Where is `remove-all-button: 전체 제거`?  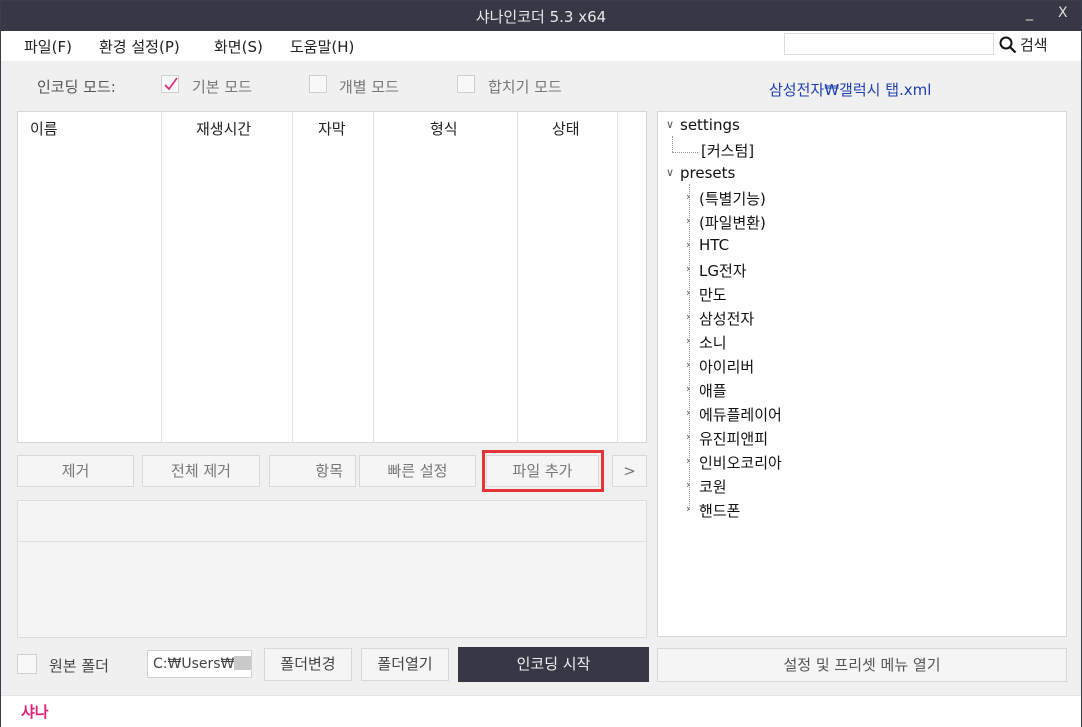
remove-all-button: 전체 제거 is located at coordinates (201, 471).